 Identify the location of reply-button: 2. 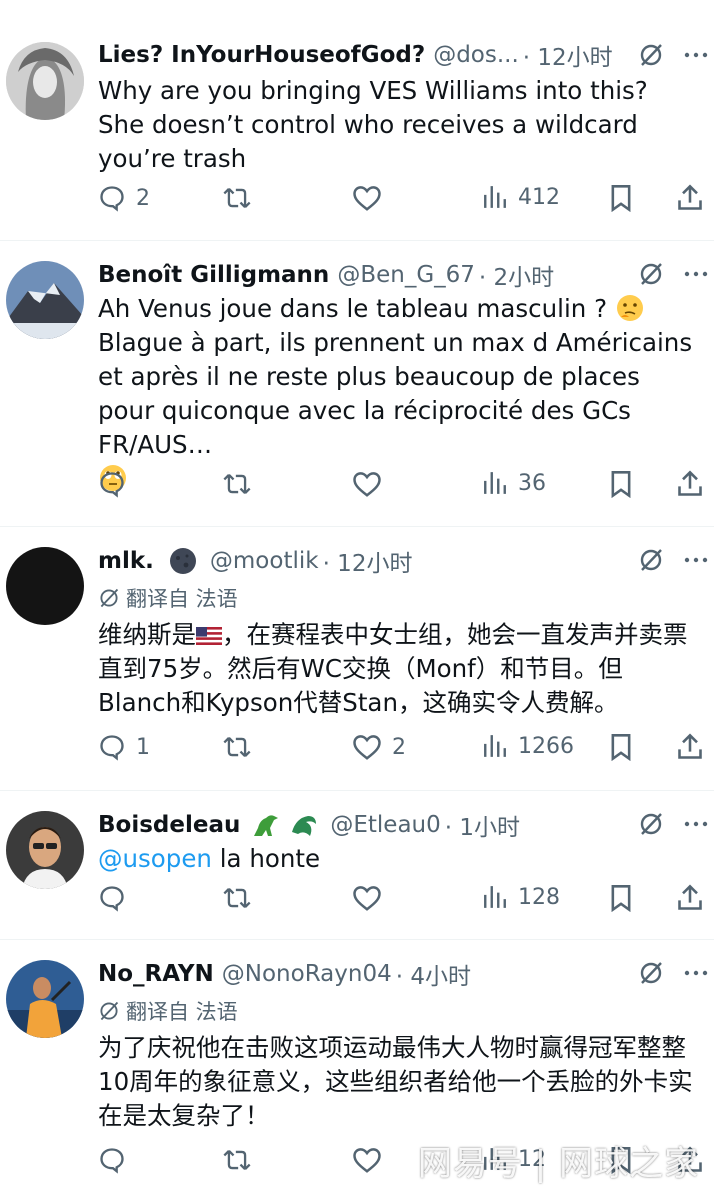
(124, 198).